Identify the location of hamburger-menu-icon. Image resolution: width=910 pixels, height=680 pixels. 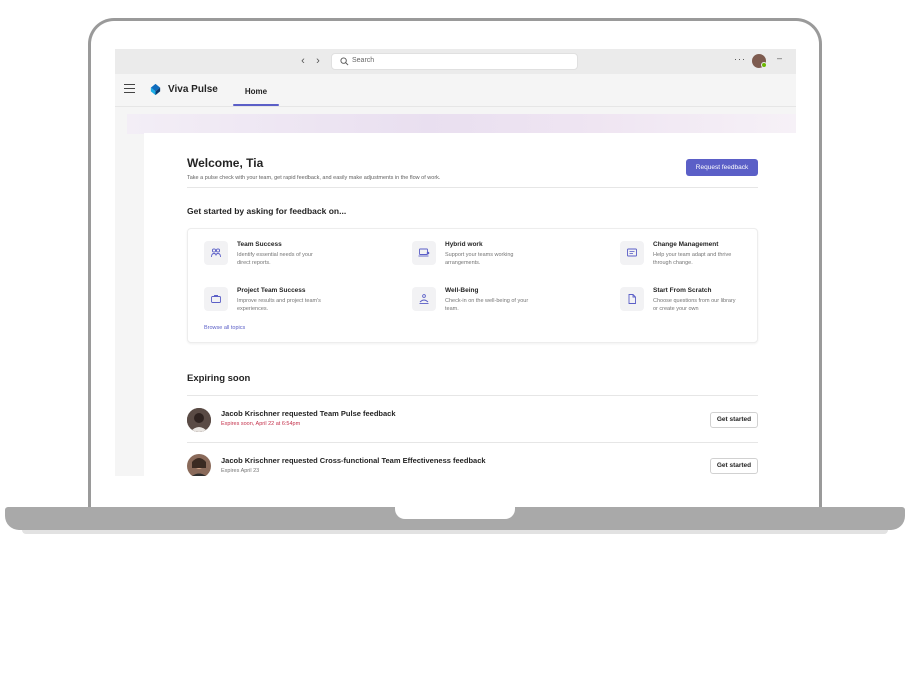
(129, 88).